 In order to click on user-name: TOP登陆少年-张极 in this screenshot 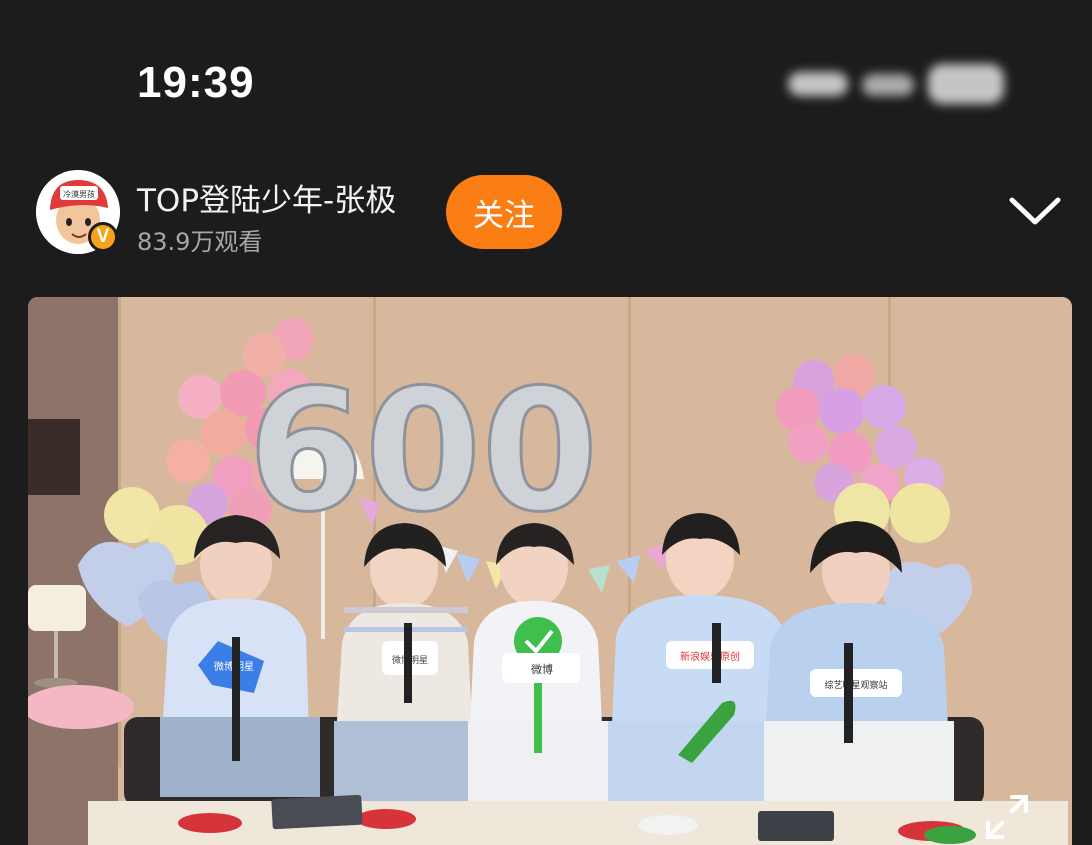, I will do `click(266, 197)`.